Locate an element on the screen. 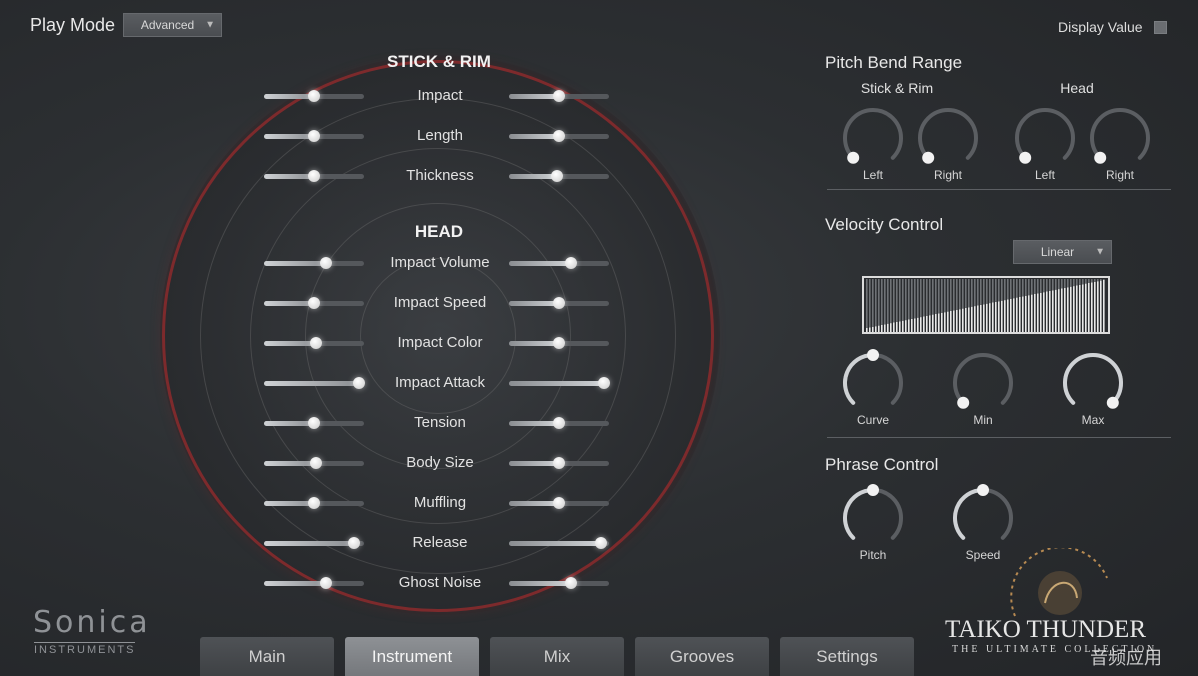  head-release-left-slider is located at coordinates (314, 543).